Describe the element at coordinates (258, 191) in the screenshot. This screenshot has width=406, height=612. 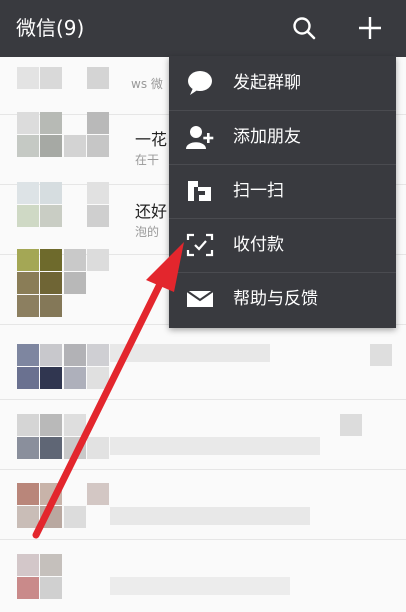
I see `menu-item-label: 扫一扫` at that location.